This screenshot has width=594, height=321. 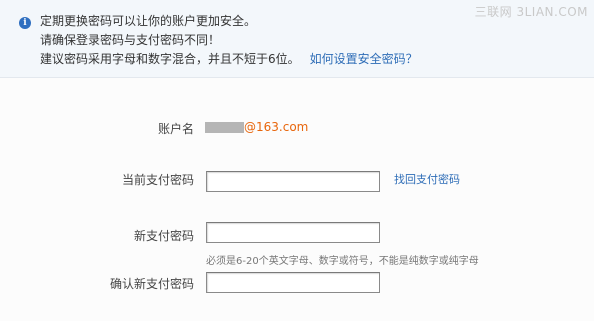 I want to click on password-rule-hint: 必须是6-20个英文字母、数字或符号，不能是纯数字或纯字母, so click(x=342, y=261).